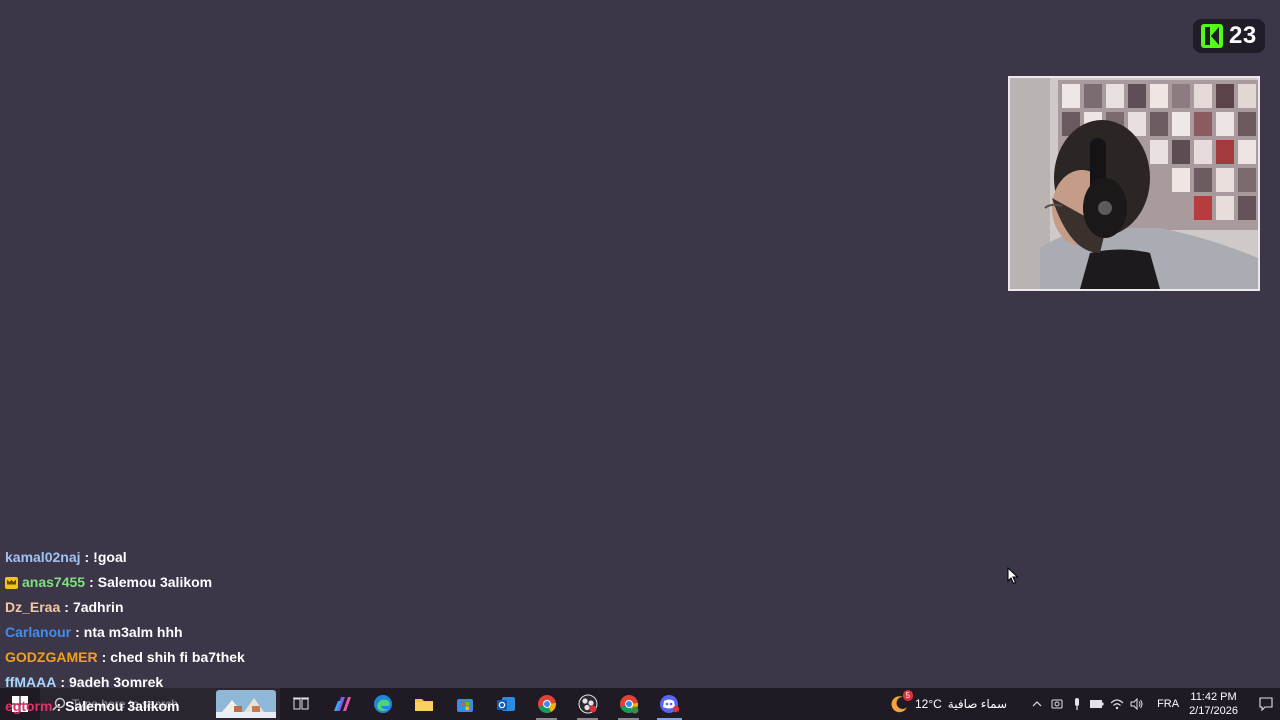 The height and width of the screenshot is (720, 1280). Describe the element at coordinates (1213, 704) in the screenshot. I see `clock: 11:42 PM 2/17/2026` at that location.